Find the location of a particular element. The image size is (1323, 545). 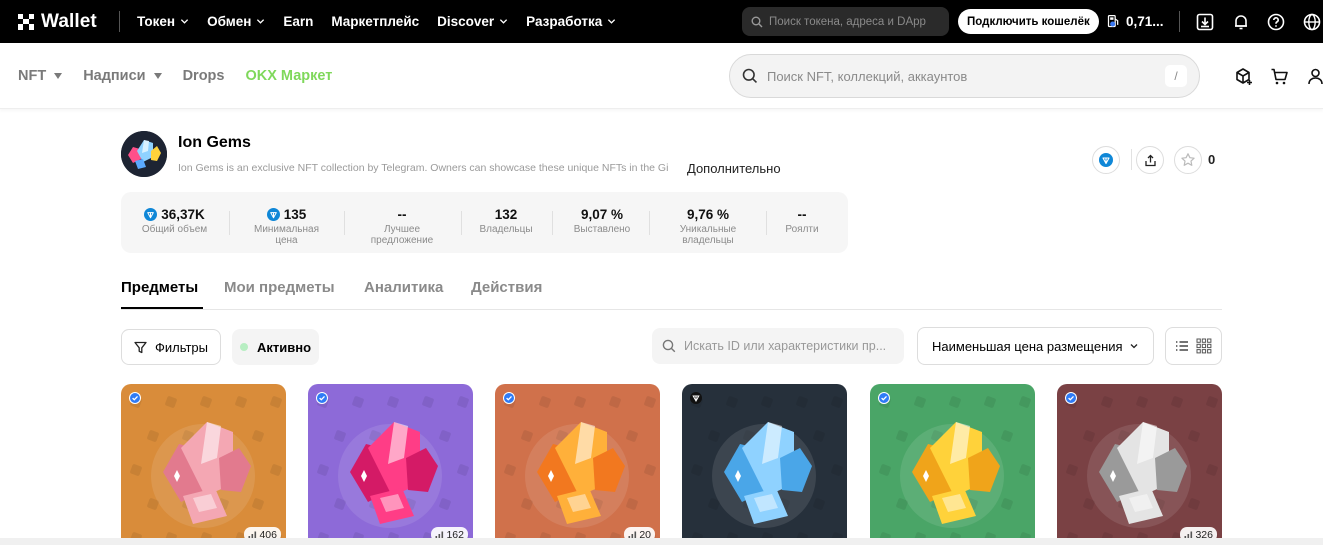

collection-name: Ion Gems is located at coordinates (214, 142).